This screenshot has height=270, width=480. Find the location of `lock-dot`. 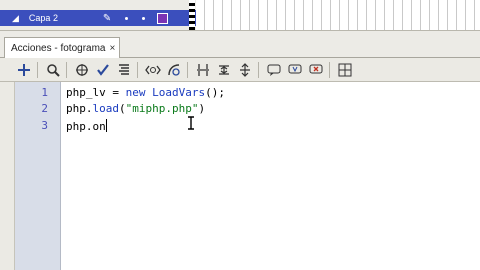

lock-dot is located at coordinates (144, 18).